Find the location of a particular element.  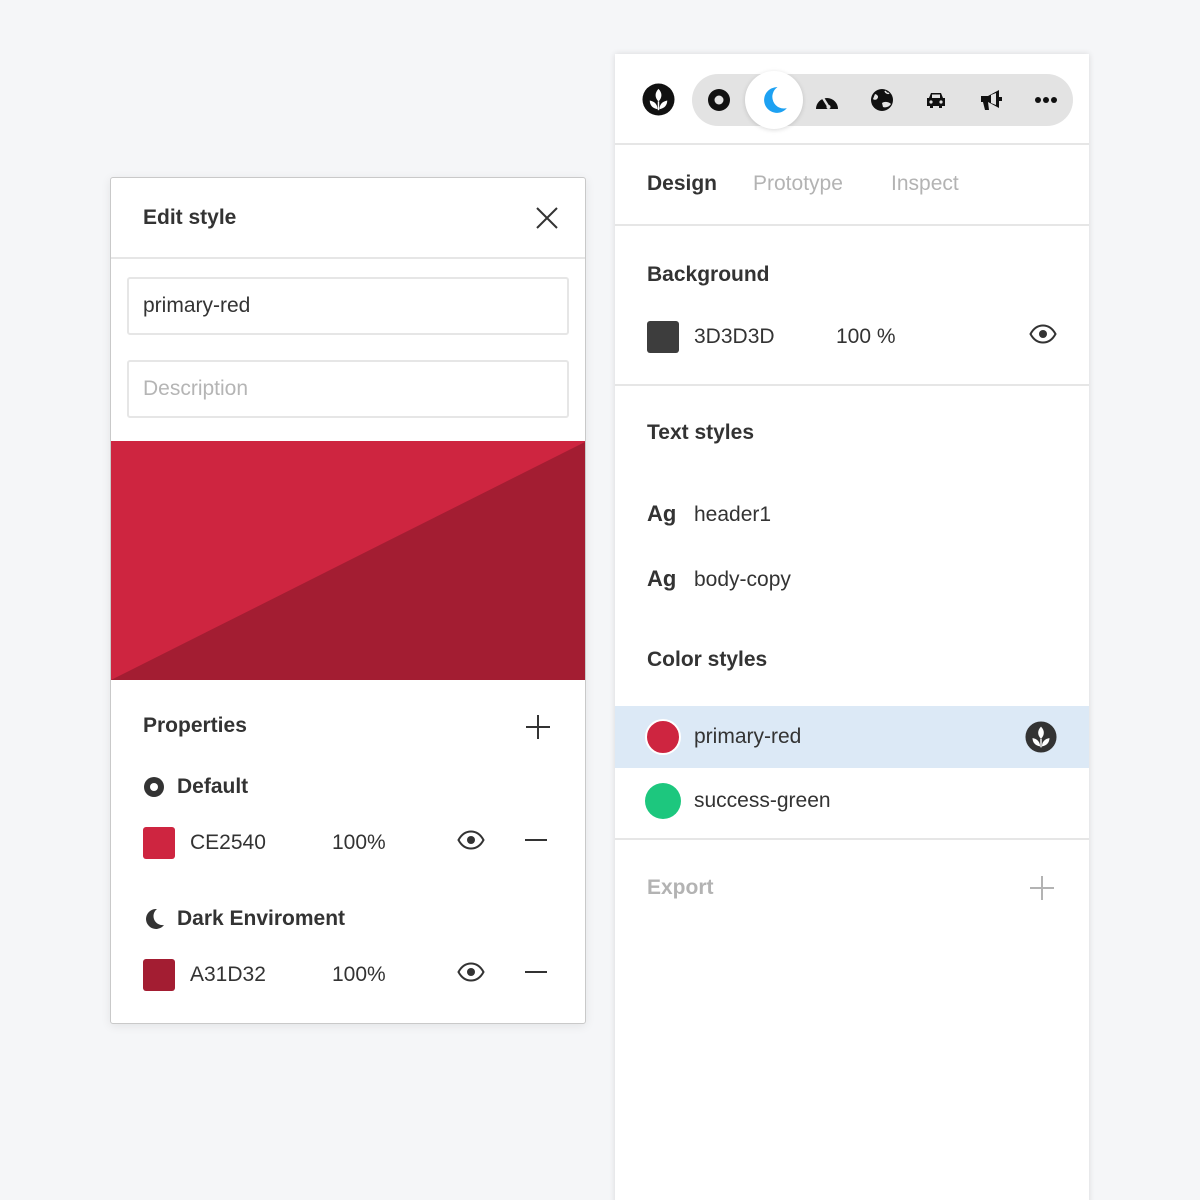

mode-dark-color-row: A31D32 100% is located at coordinates (348, 975).